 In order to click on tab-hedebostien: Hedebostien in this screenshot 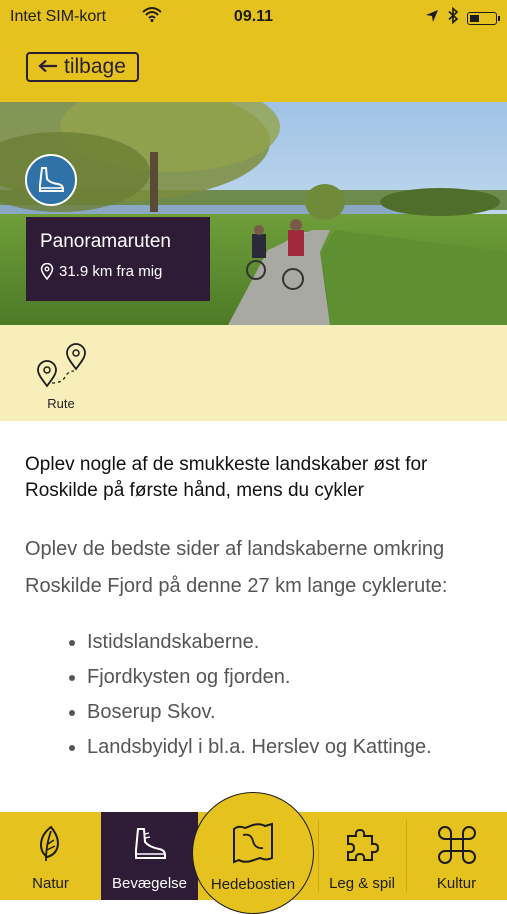, I will do `click(253, 853)`.